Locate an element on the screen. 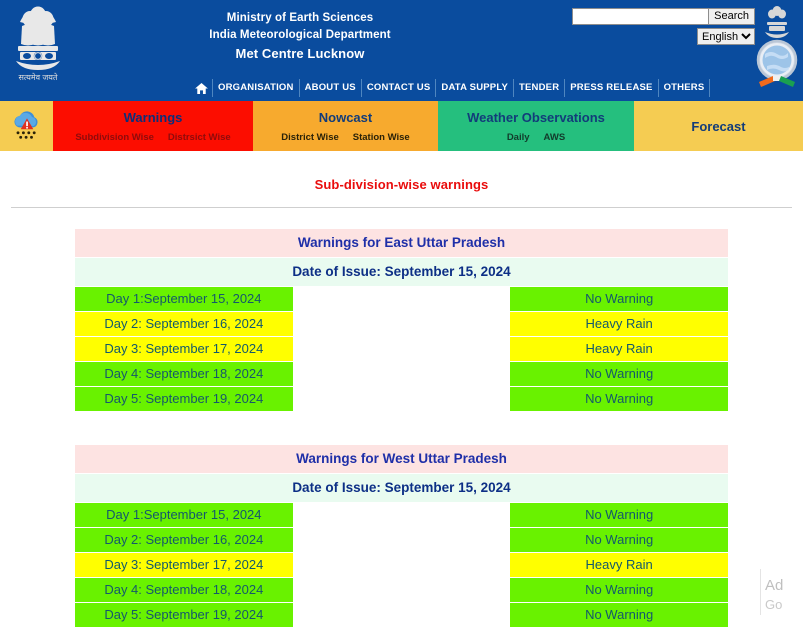  table-title: Warnings for West Uttar Pradesh is located at coordinates (401, 459).